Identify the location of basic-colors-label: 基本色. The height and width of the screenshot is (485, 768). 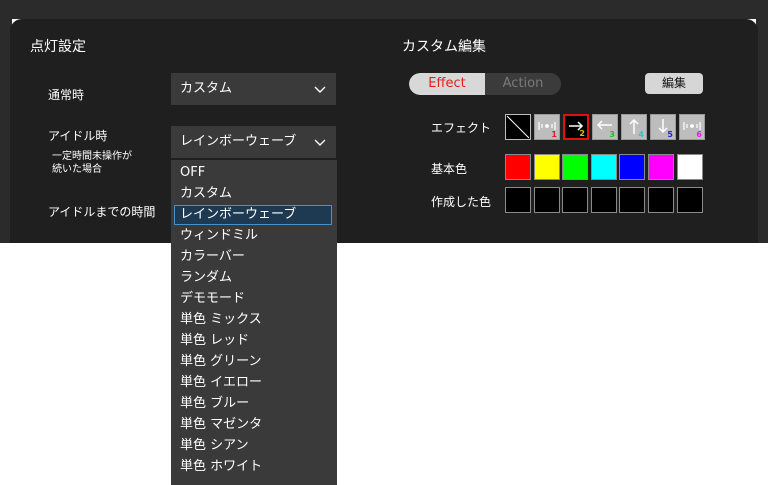
(449, 169).